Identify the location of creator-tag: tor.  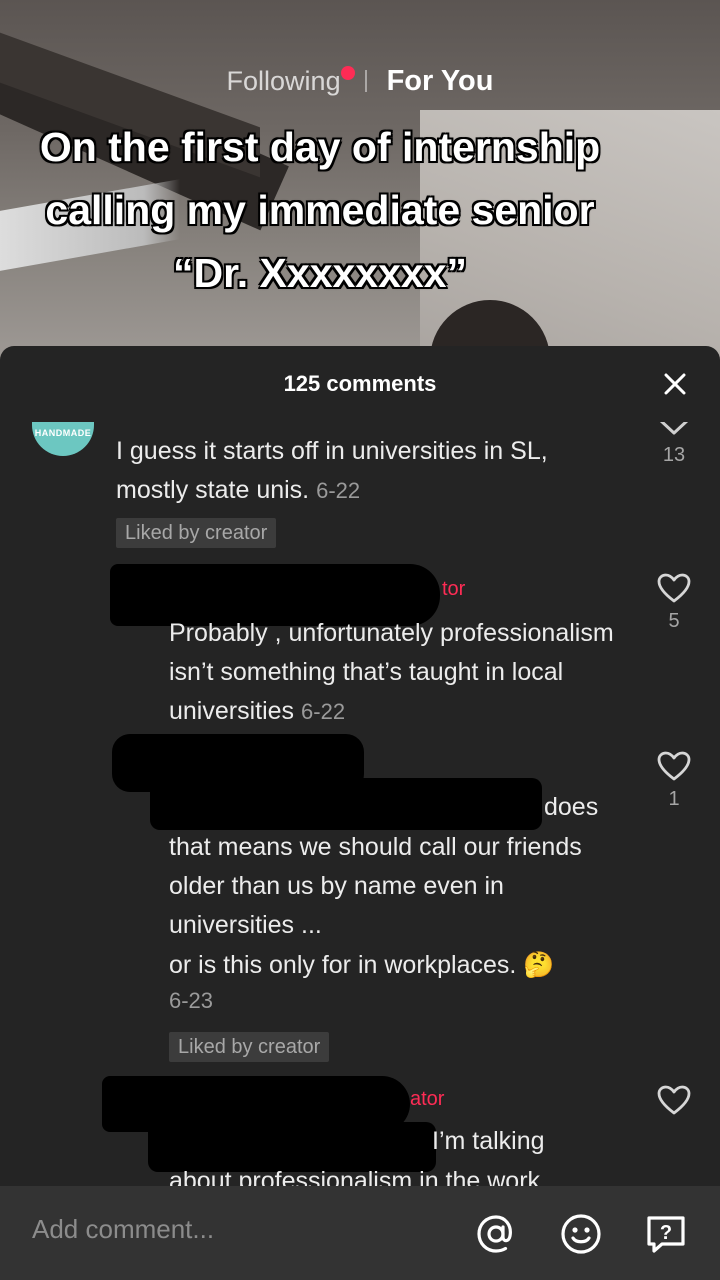
(454, 589).